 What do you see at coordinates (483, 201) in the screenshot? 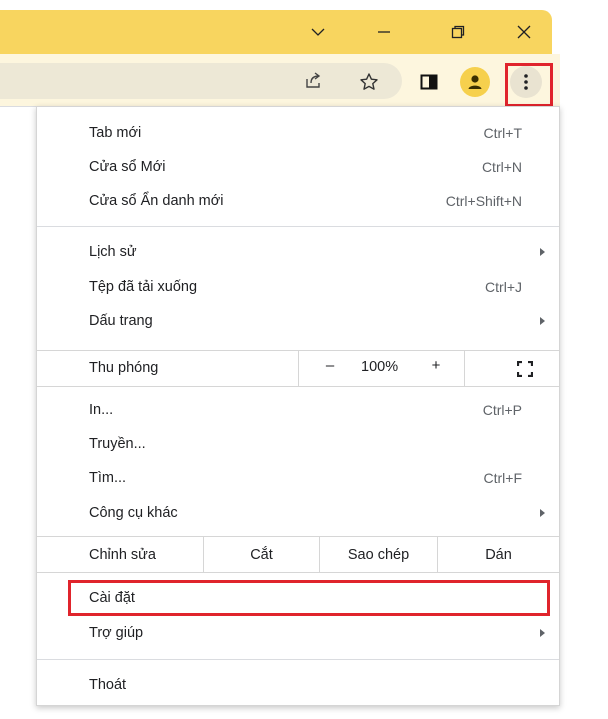
I see `menu-item-shortcut: Ctrl+Shift+N` at bounding box center [483, 201].